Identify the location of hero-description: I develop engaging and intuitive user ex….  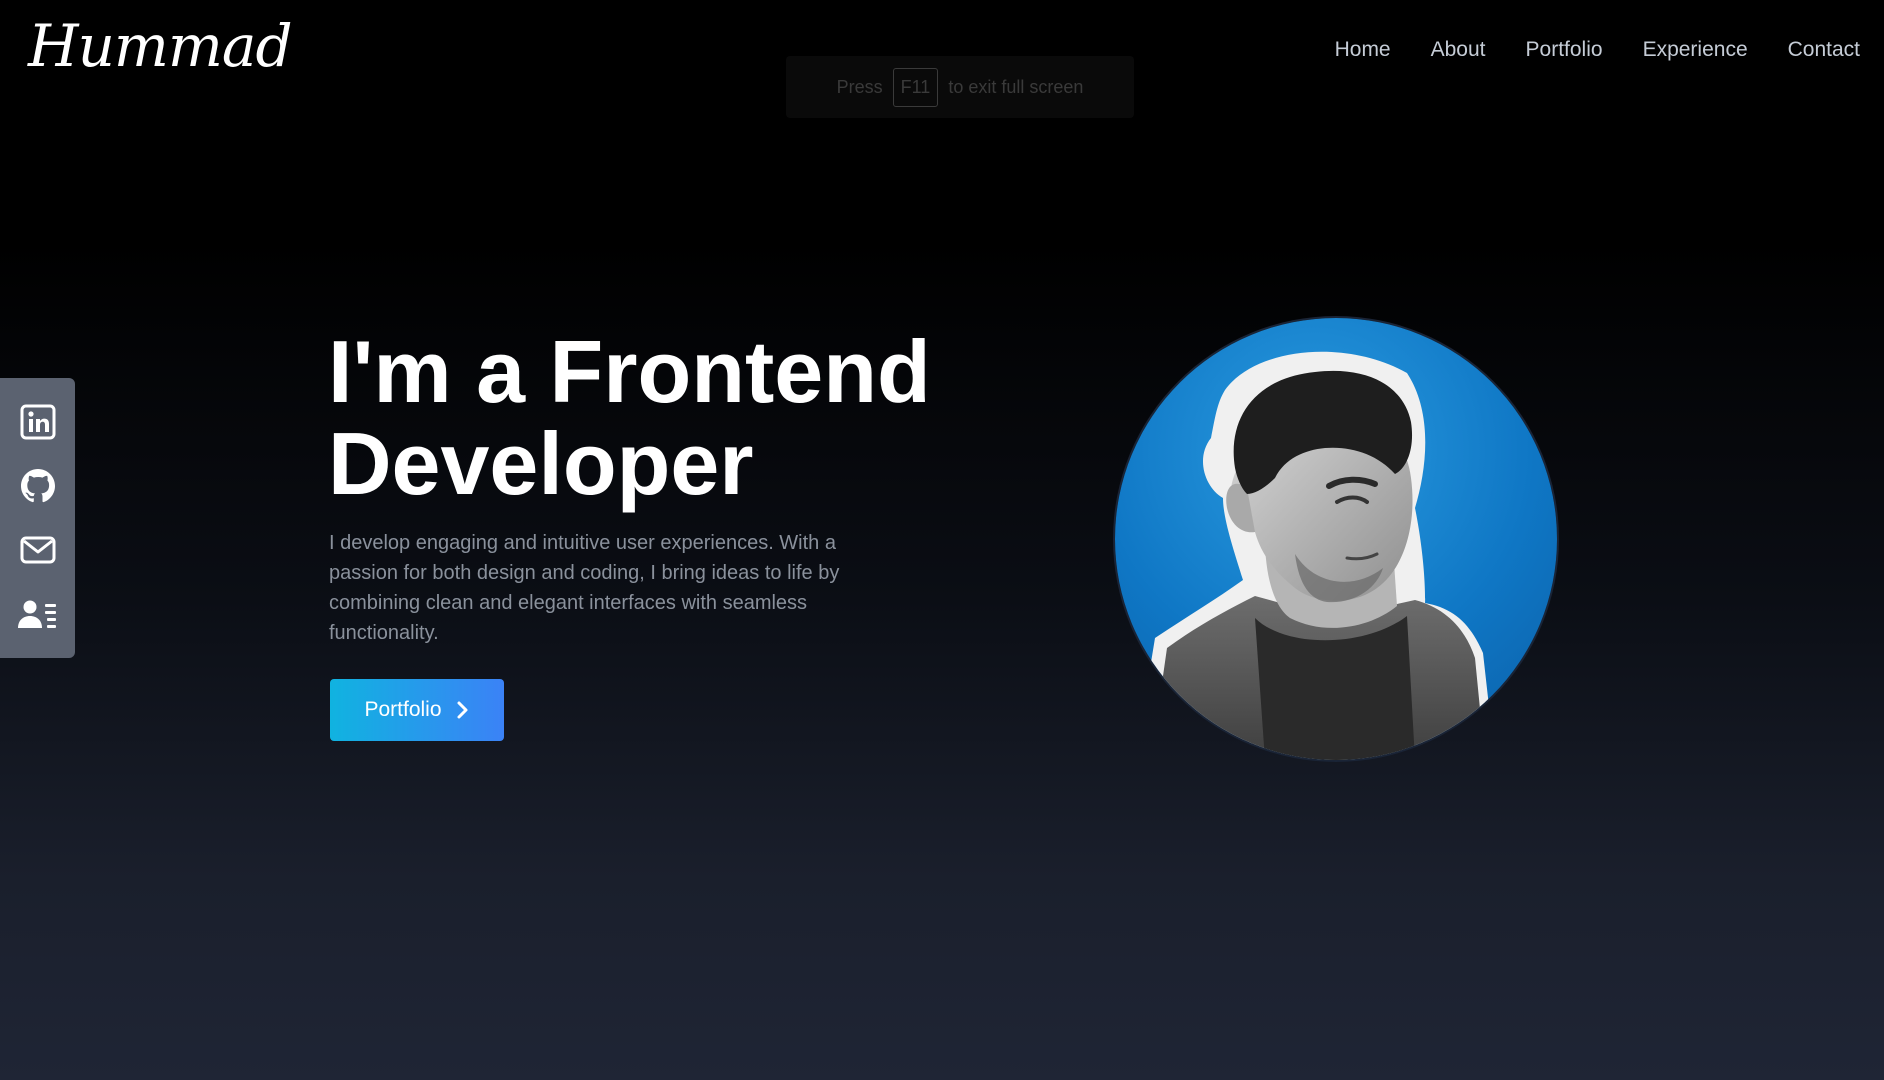
(584, 588).